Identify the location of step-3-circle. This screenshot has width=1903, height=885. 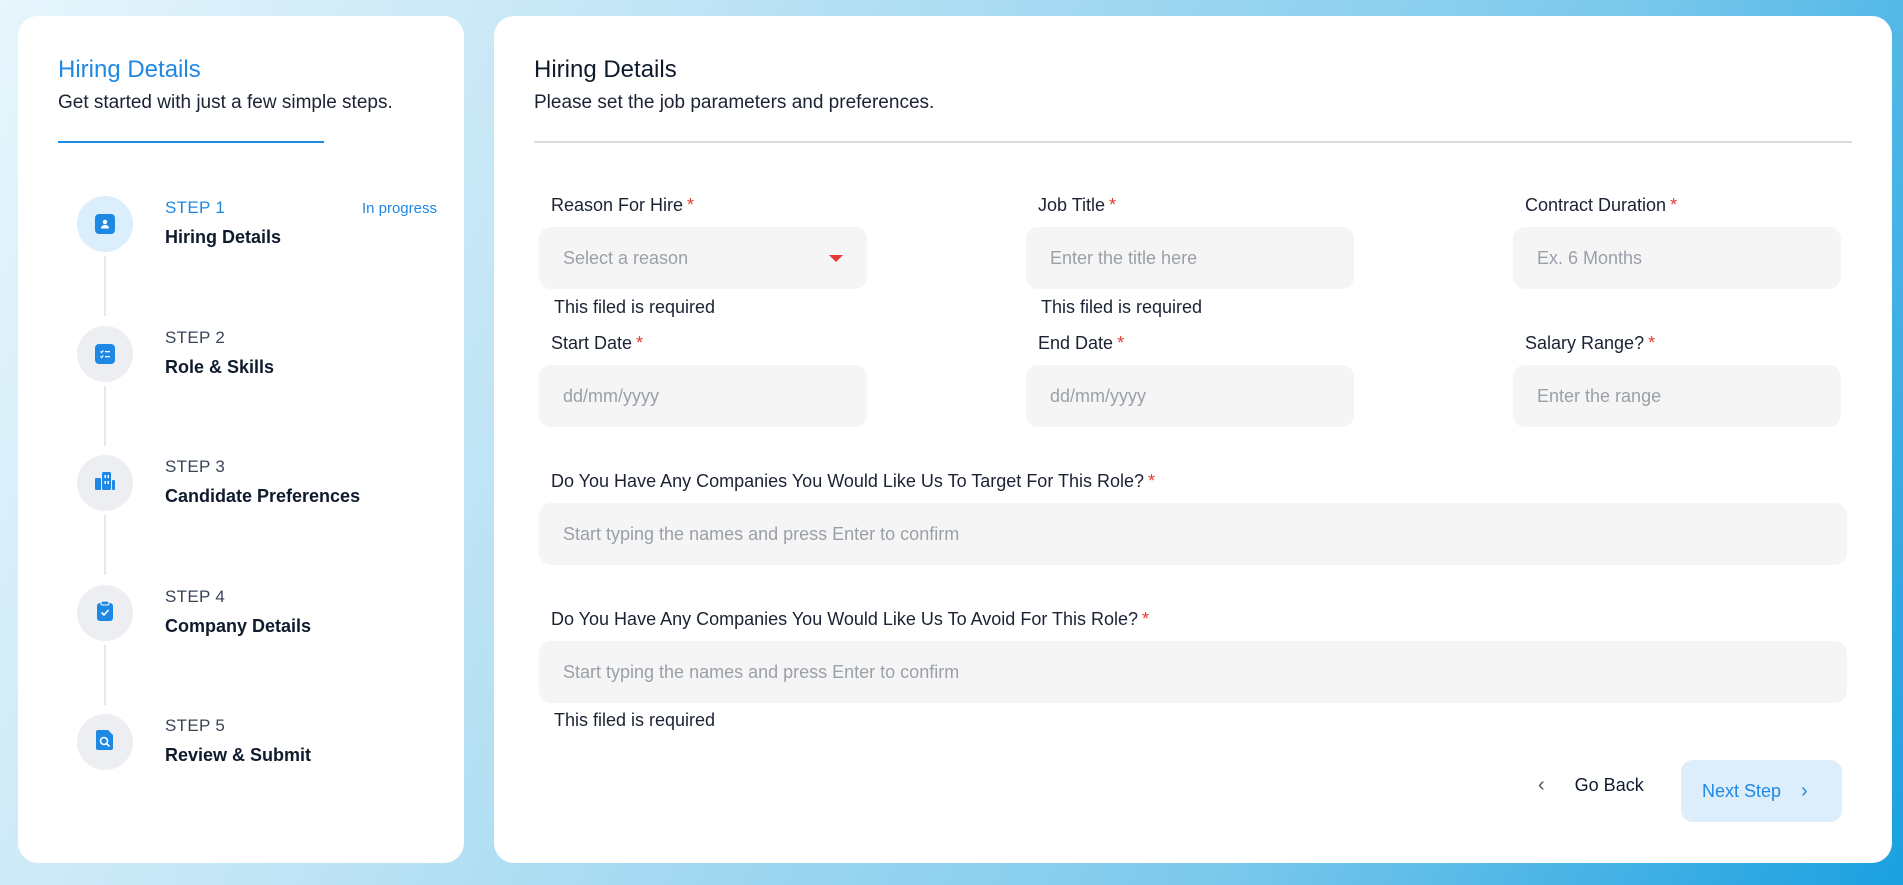
(105, 483).